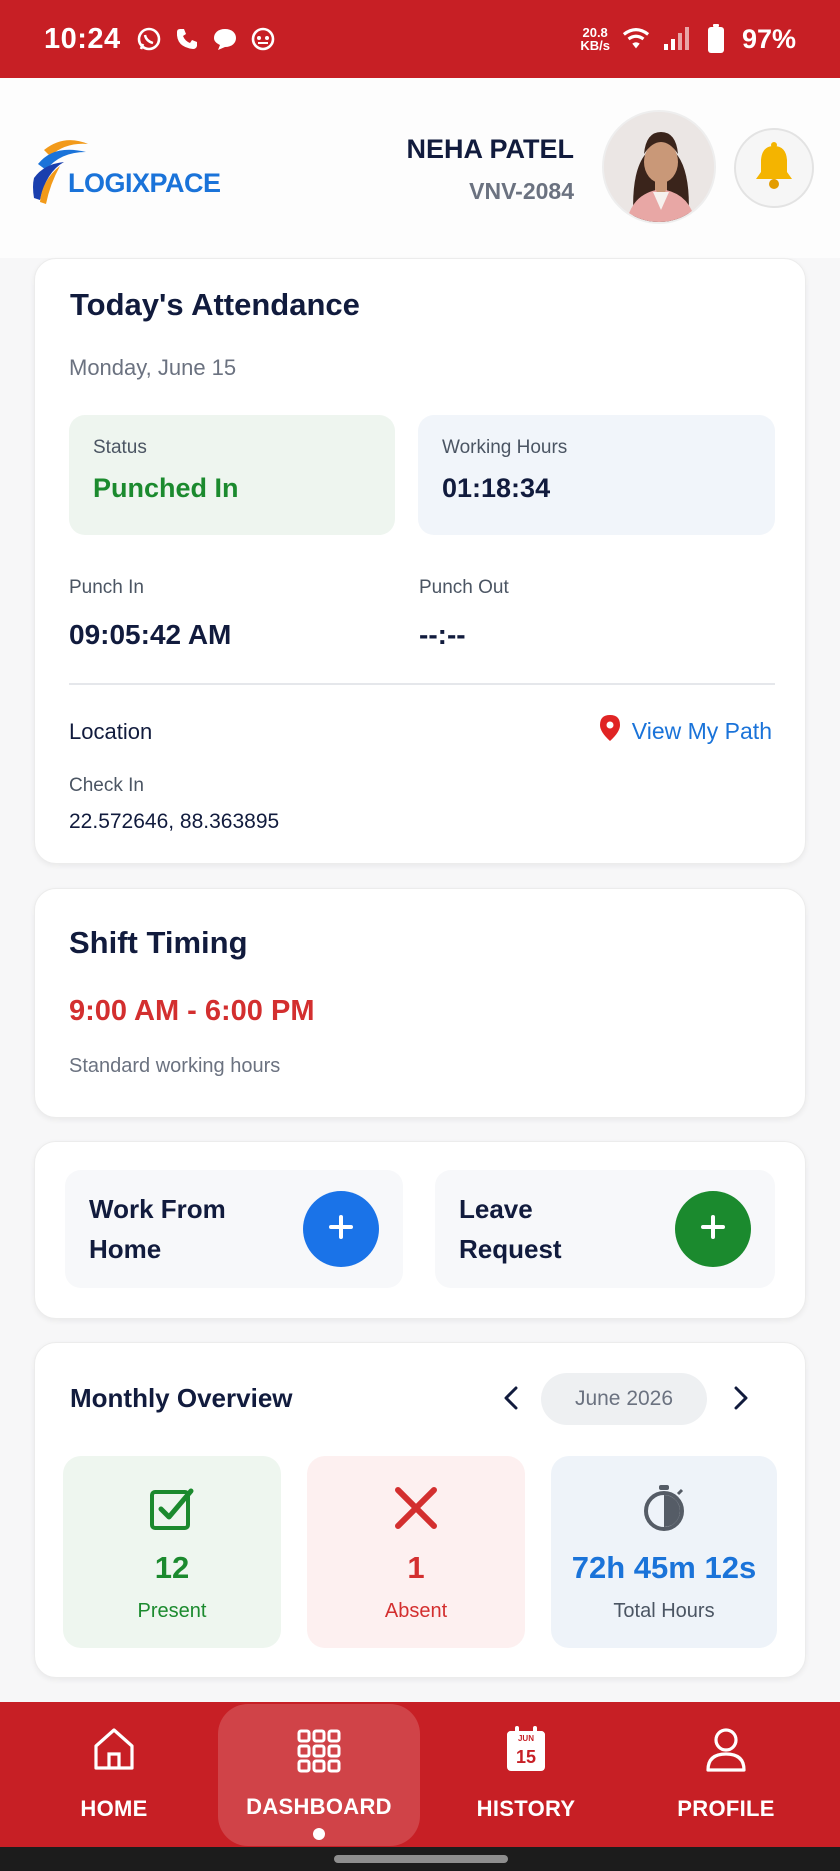  I want to click on stopwatch-icon, so click(664, 1508).